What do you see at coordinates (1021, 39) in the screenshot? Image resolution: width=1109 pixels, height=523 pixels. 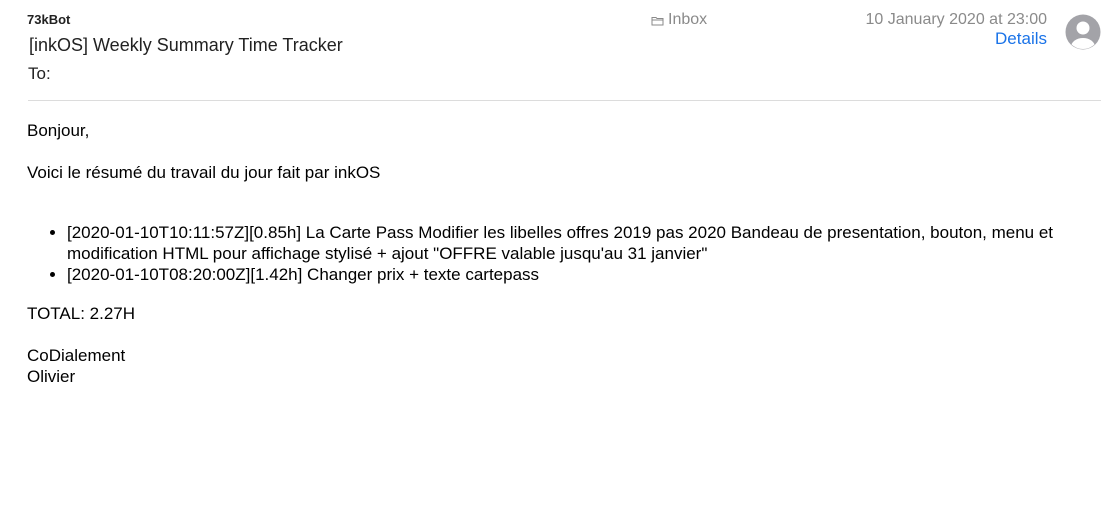 I see `details-link: Details` at bounding box center [1021, 39].